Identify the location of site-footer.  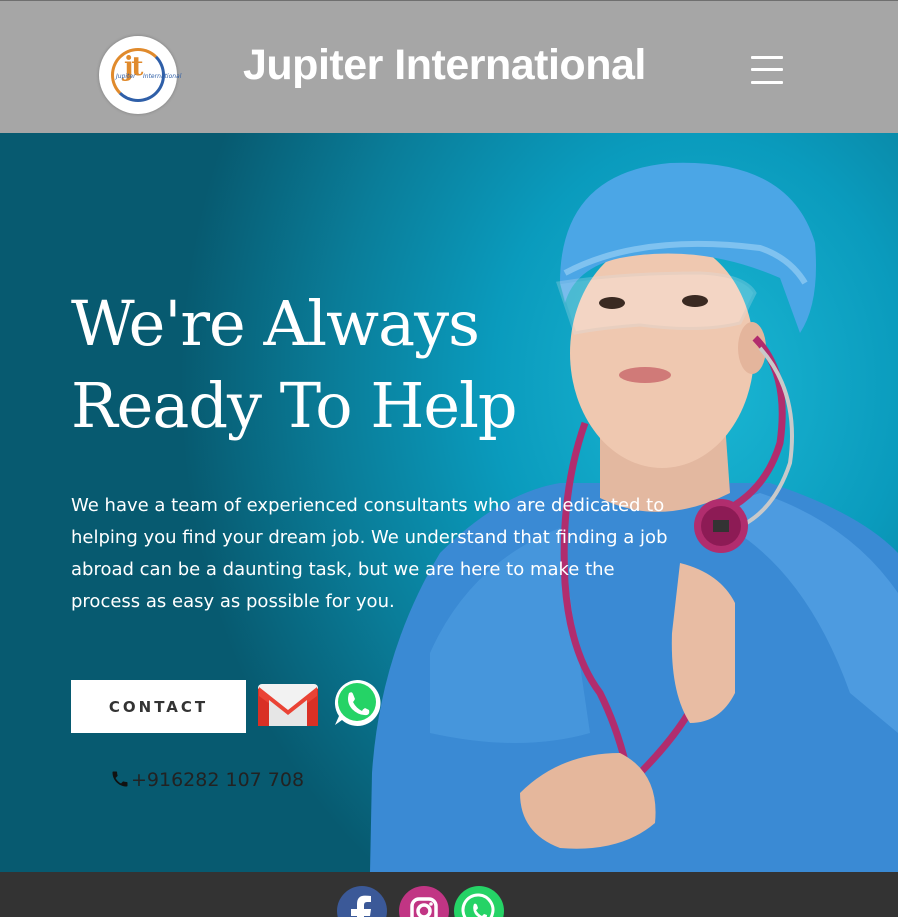
(449, 894).